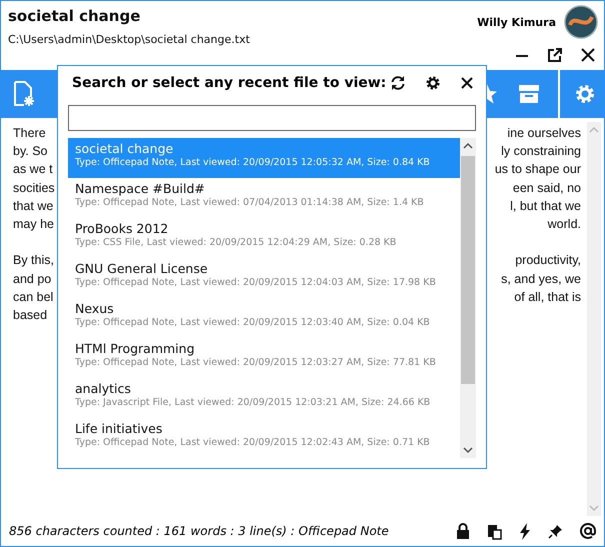 Image resolution: width=605 pixels, height=547 pixels. Describe the element at coordinates (537, 169) in the screenshot. I see `editor-text: us to shape our` at that location.